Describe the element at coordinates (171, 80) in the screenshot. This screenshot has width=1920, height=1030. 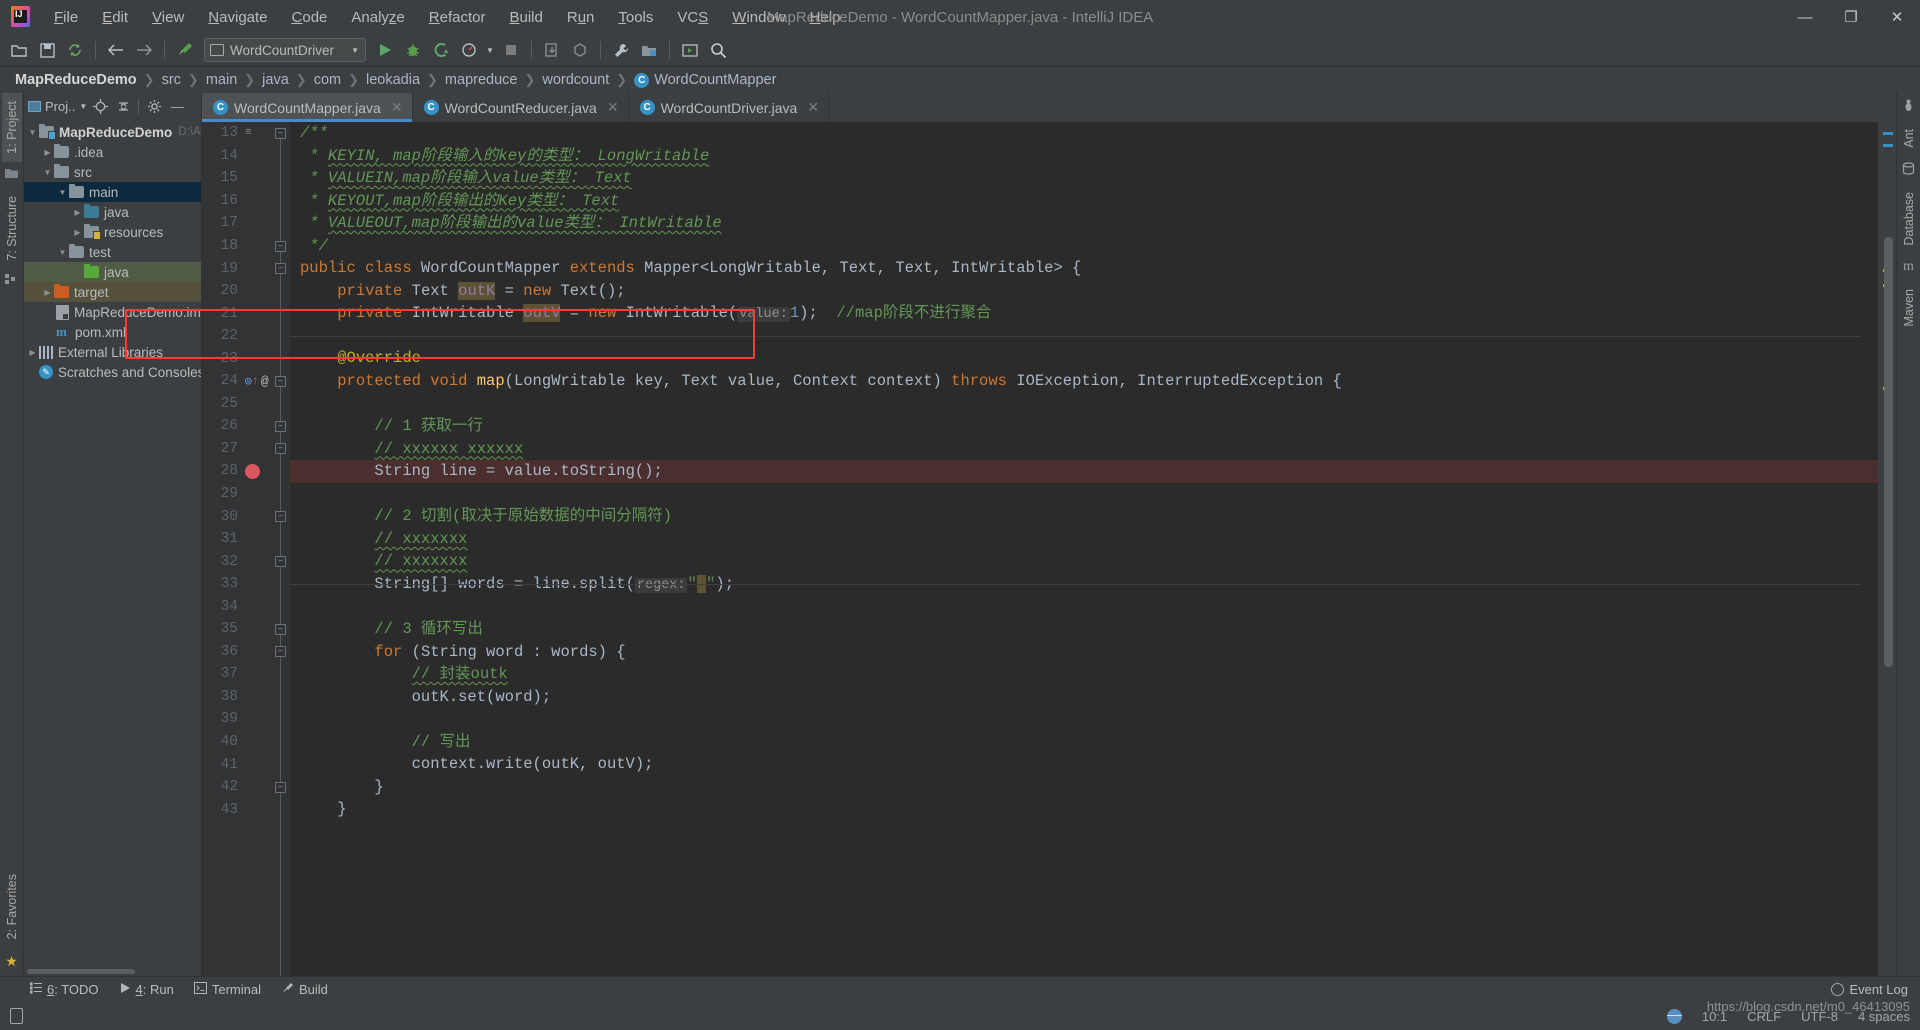
I see `breadcrumb-item-1: src` at that location.